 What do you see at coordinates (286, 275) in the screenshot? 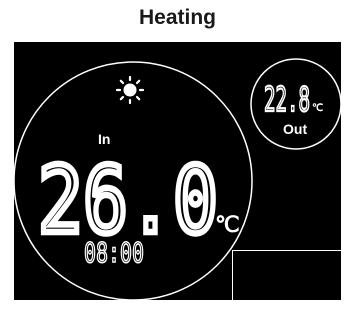
I see `display-corner-panel` at bounding box center [286, 275].